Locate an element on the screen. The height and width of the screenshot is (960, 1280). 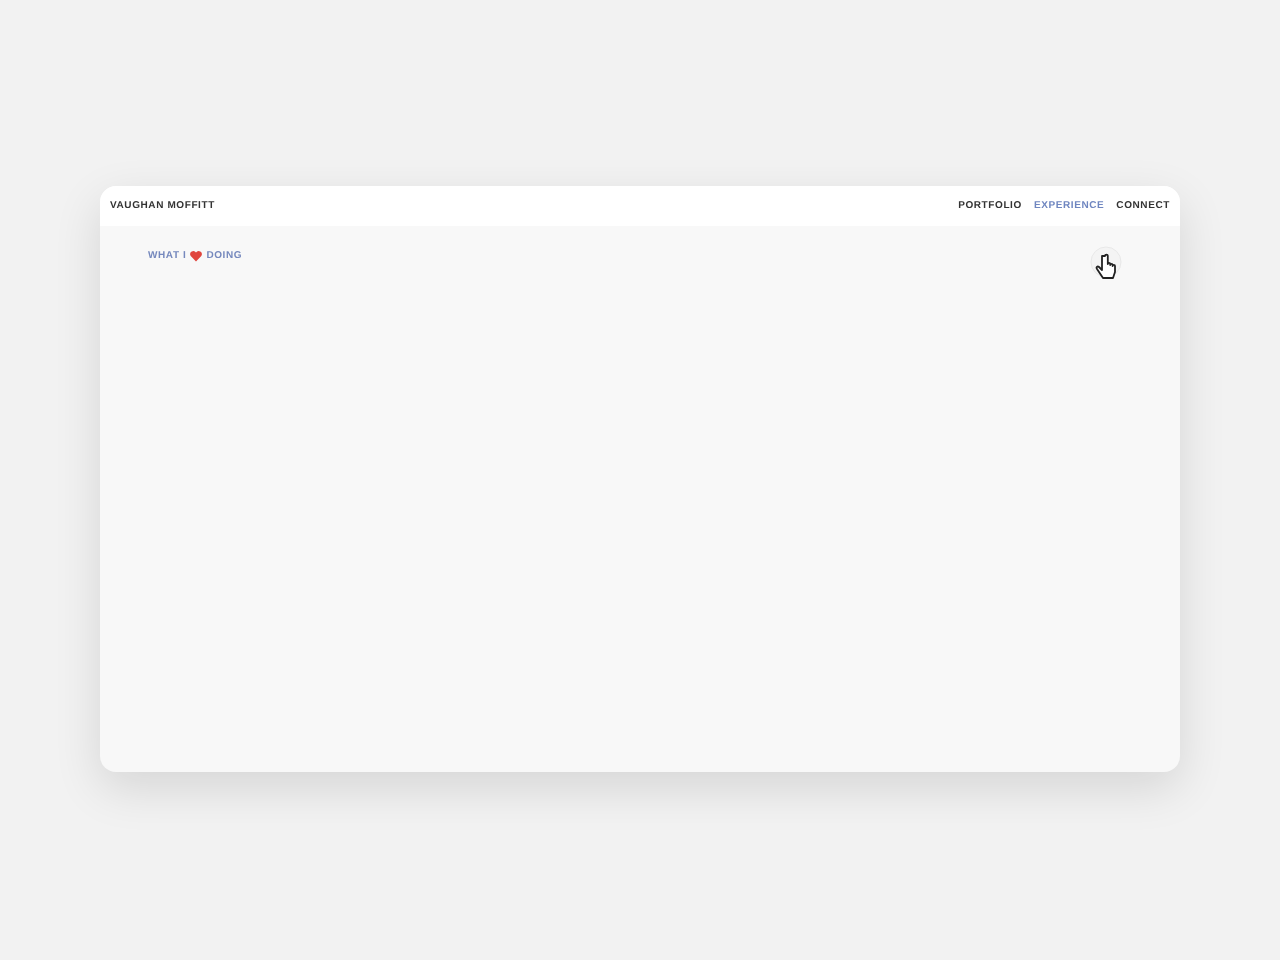
heart-icon is located at coordinates (196, 256).